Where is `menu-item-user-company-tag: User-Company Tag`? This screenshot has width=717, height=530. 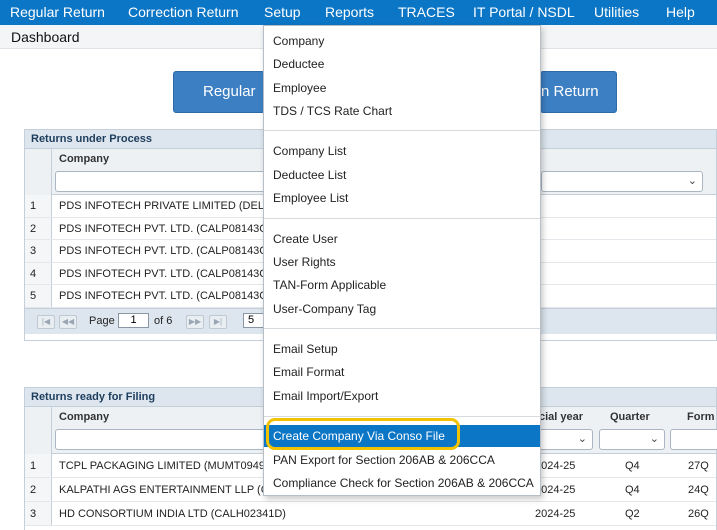 menu-item-user-company-tag: User-Company Tag is located at coordinates (402, 309).